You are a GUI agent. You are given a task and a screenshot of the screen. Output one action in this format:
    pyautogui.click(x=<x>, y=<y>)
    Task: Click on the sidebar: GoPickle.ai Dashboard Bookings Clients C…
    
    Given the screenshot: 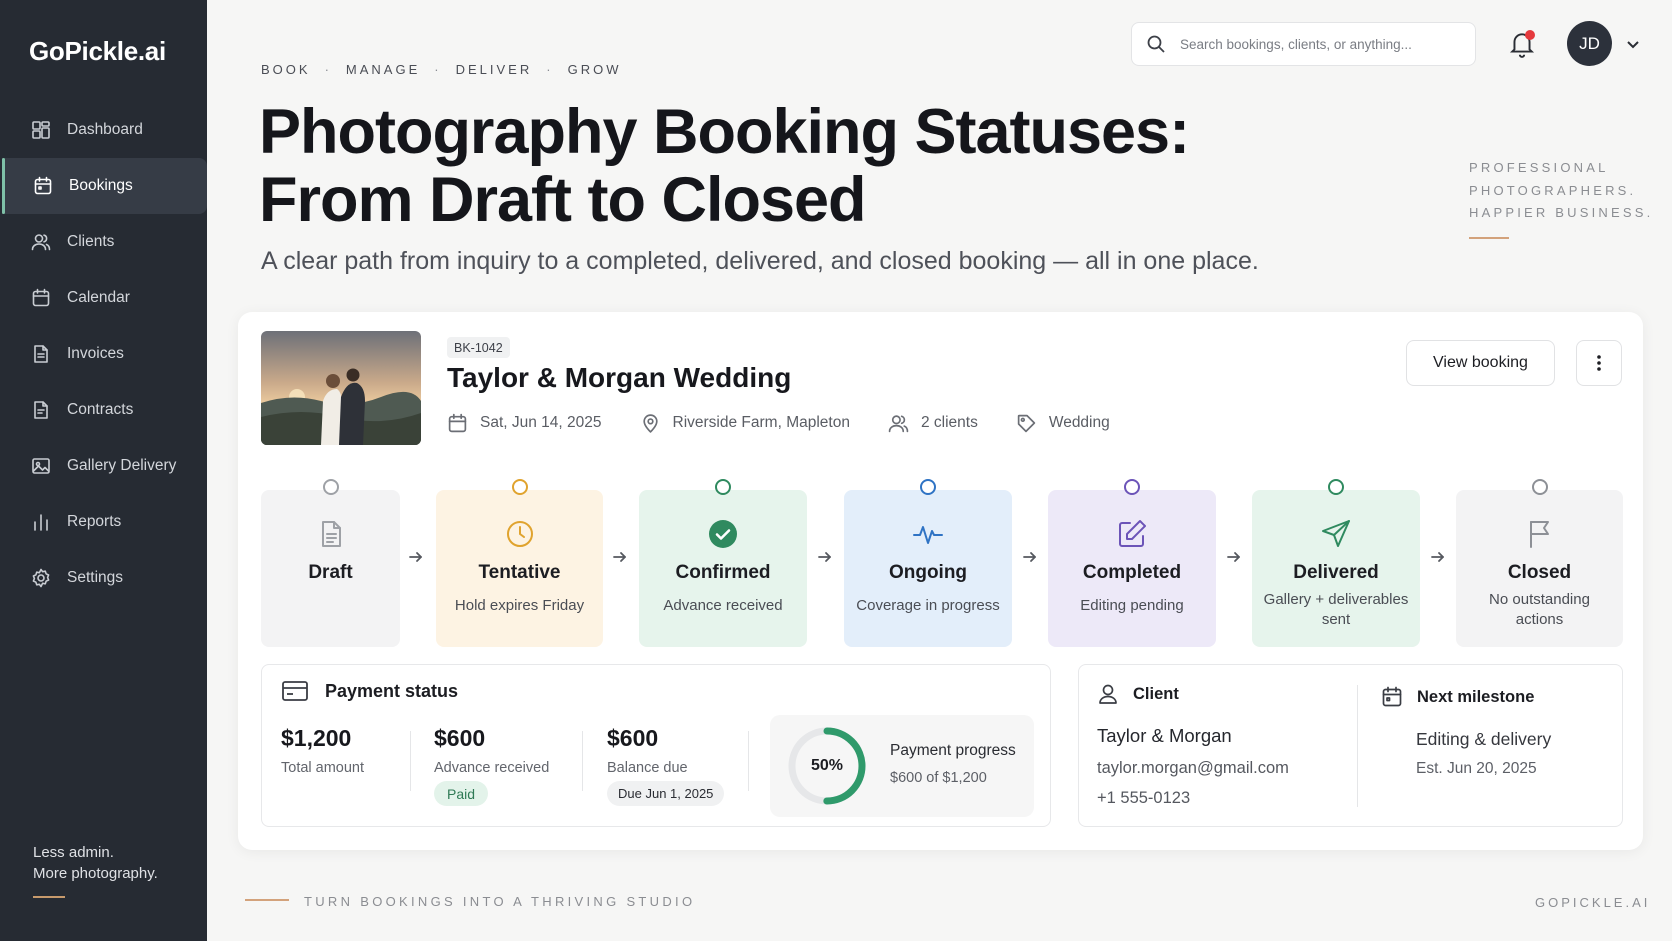 What is the action you would take?
    pyautogui.click(x=103, y=470)
    